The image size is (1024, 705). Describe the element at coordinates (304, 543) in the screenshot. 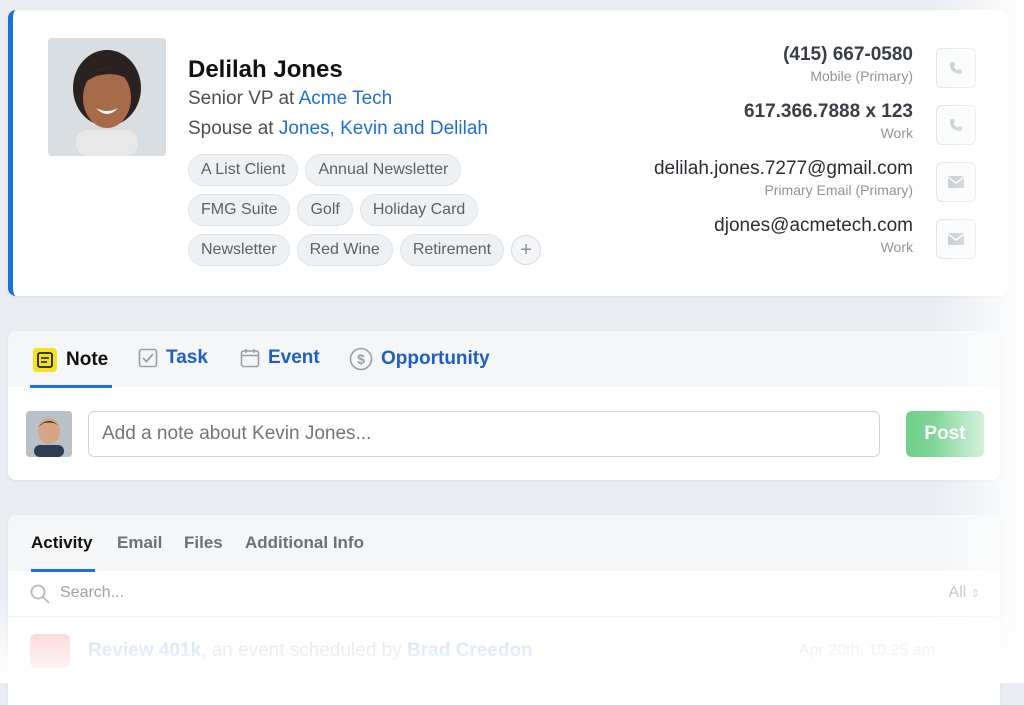

I see `tab-additional-info: Additional Info` at that location.